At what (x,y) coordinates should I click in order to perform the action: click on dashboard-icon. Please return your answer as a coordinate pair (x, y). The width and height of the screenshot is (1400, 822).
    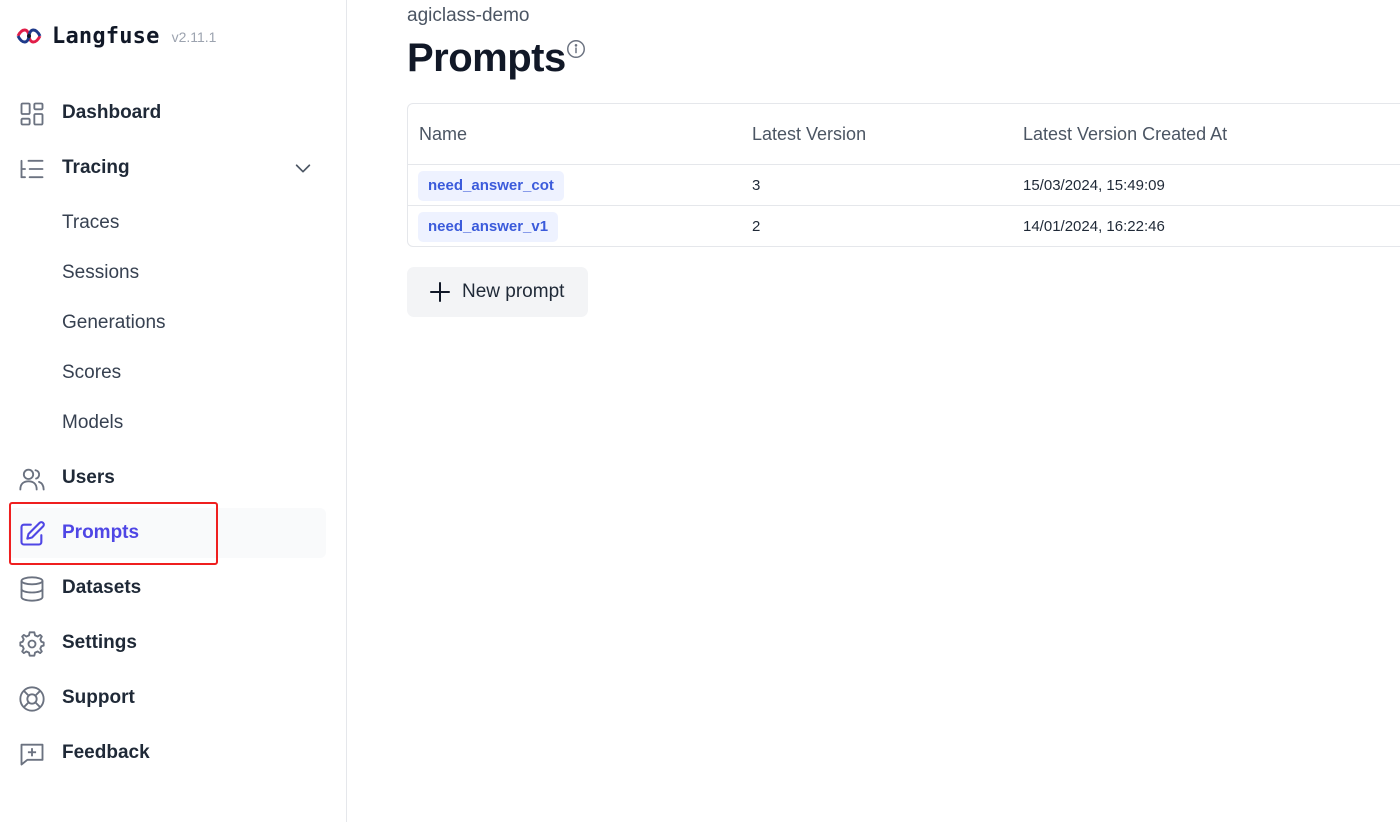
    Looking at the image, I should click on (32, 114).